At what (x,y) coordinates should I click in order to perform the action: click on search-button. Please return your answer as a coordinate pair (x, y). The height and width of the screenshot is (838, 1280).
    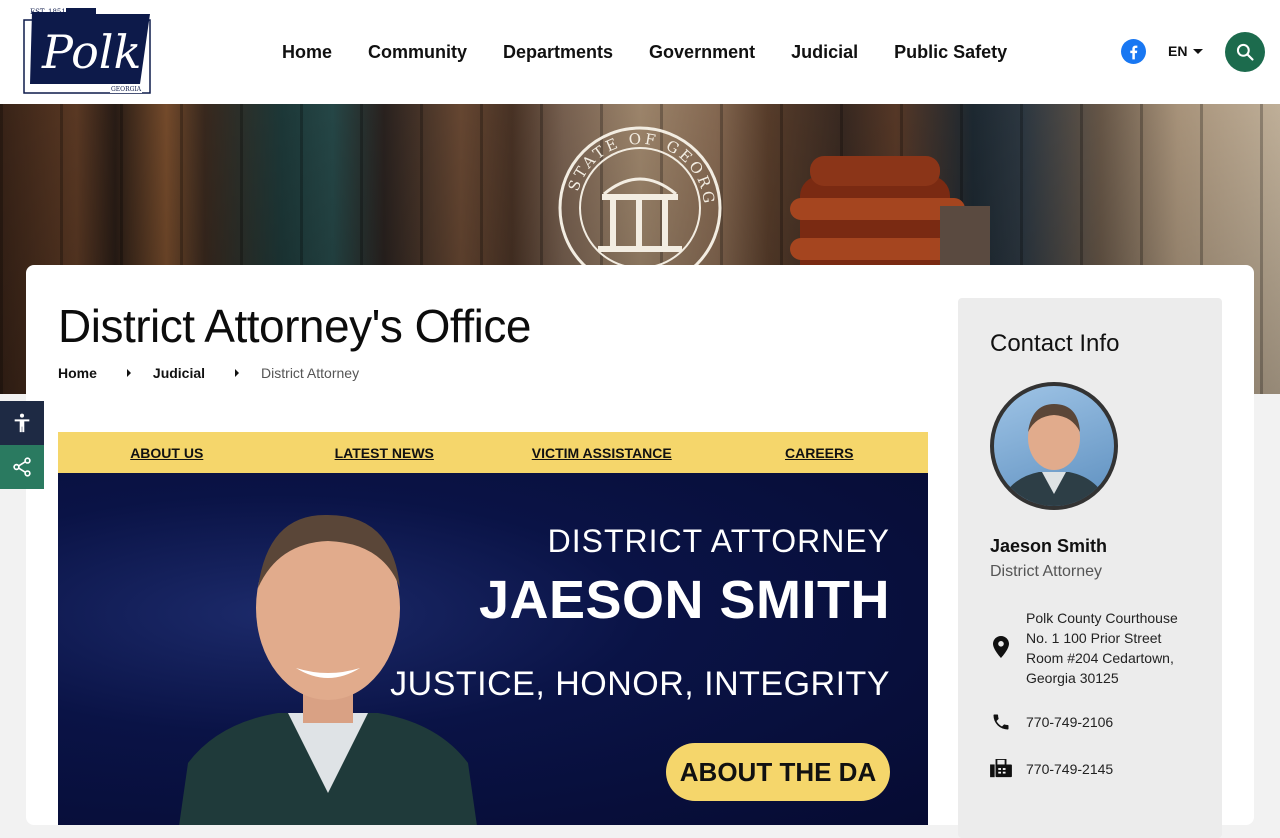
    Looking at the image, I should click on (1245, 52).